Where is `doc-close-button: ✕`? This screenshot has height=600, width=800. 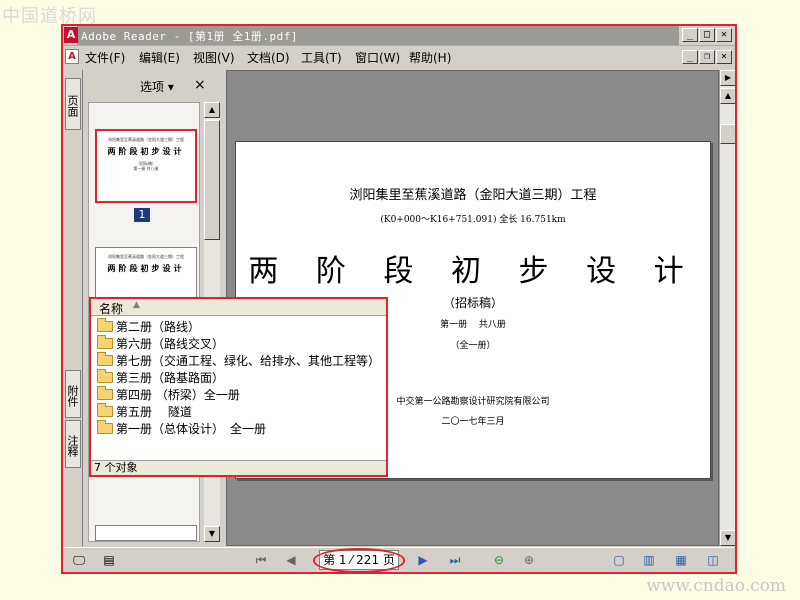
doc-close-button: ✕ is located at coordinates (724, 57).